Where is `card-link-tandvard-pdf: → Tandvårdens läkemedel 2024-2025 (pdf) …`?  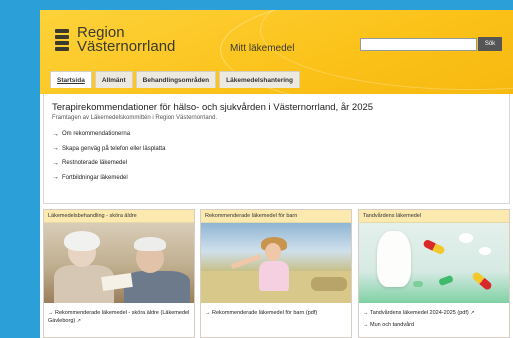
card-link-tandvard-pdf: → Tandvårdens läkemedel 2024-2025 (pdf) … is located at coordinates (434, 313).